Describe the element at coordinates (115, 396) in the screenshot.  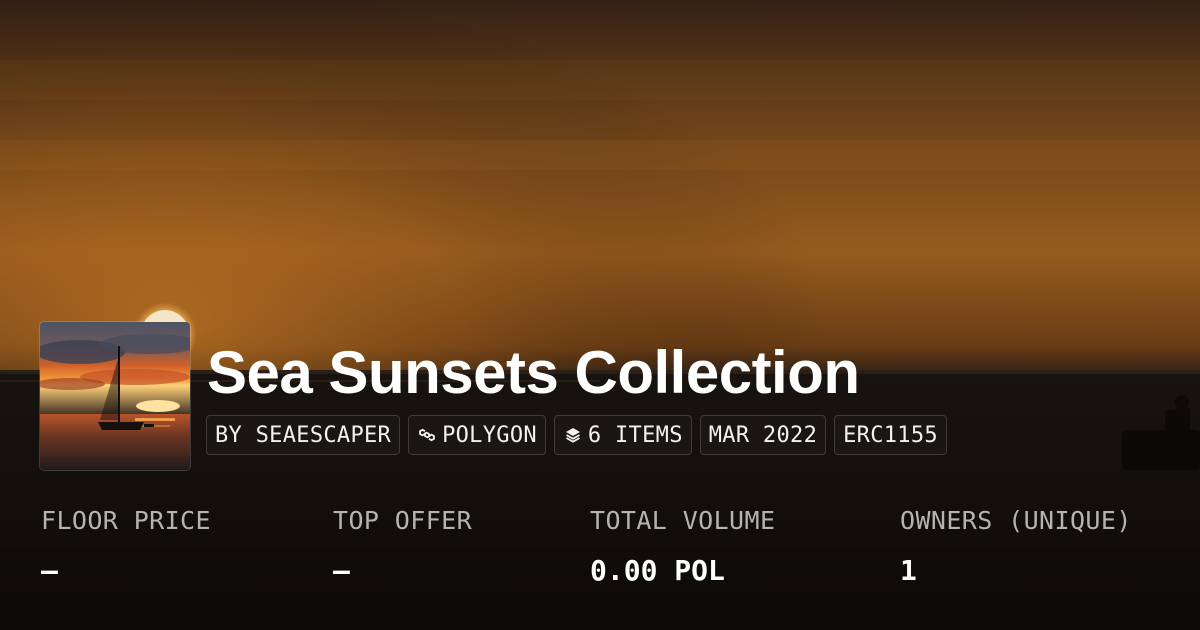
I see `collection-thumbnail-image` at that location.